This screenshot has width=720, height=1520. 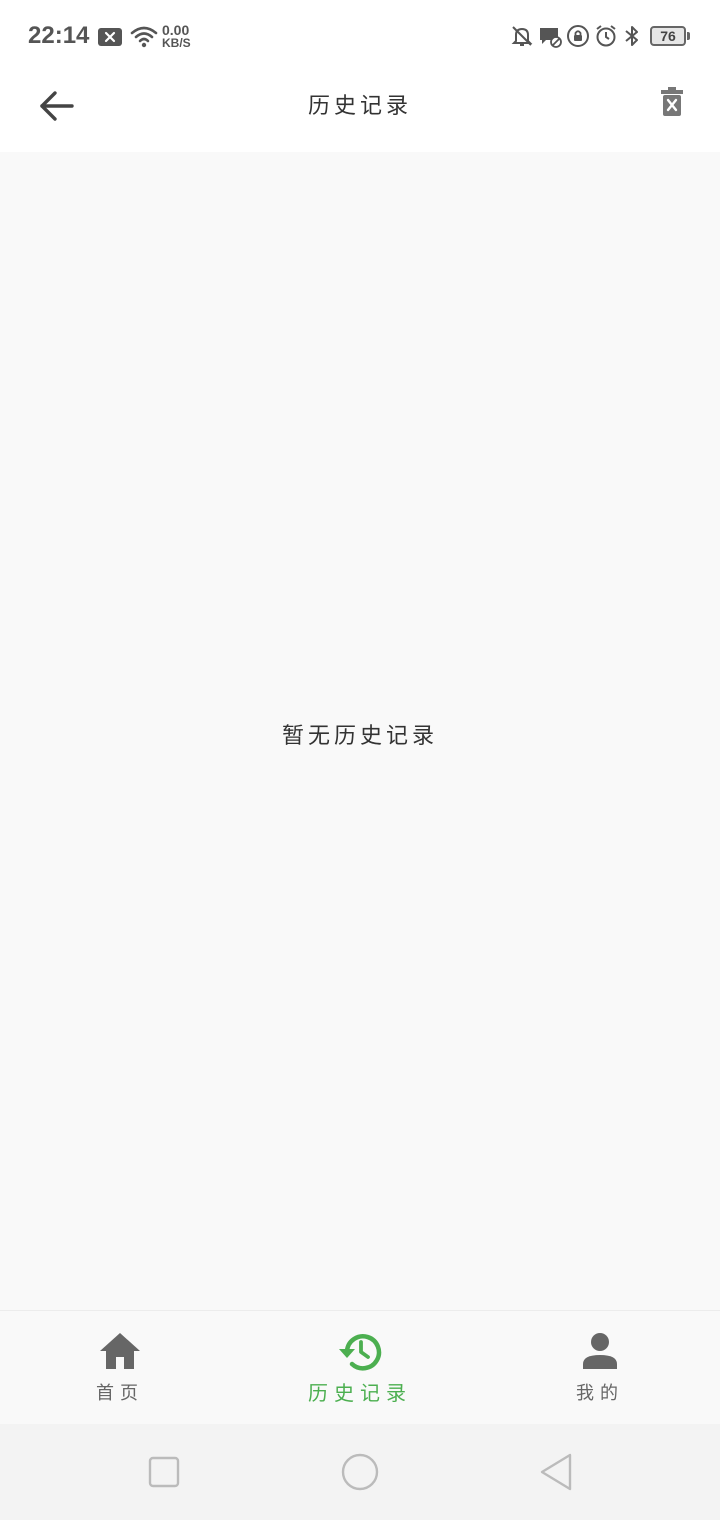 I want to click on lock-rotation-icon, so click(x=578, y=38).